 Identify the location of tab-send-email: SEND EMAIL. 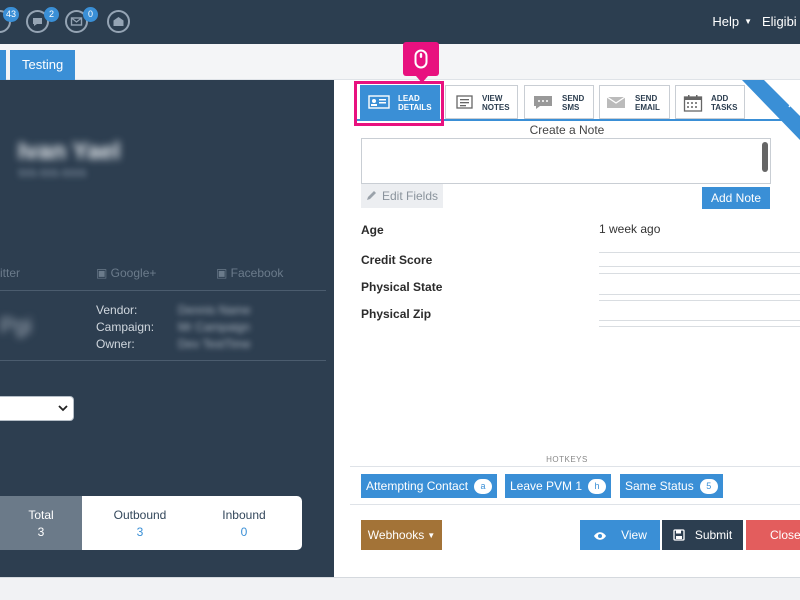
(634, 102).